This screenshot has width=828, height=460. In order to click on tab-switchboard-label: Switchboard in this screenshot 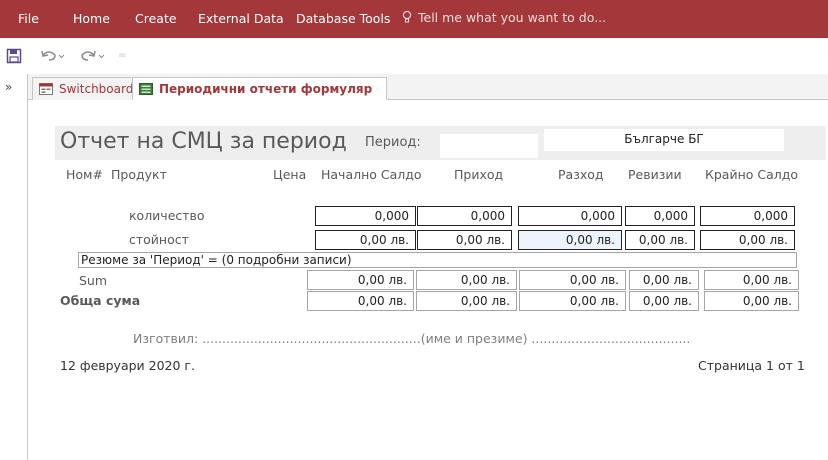, I will do `click(96, 89)`.